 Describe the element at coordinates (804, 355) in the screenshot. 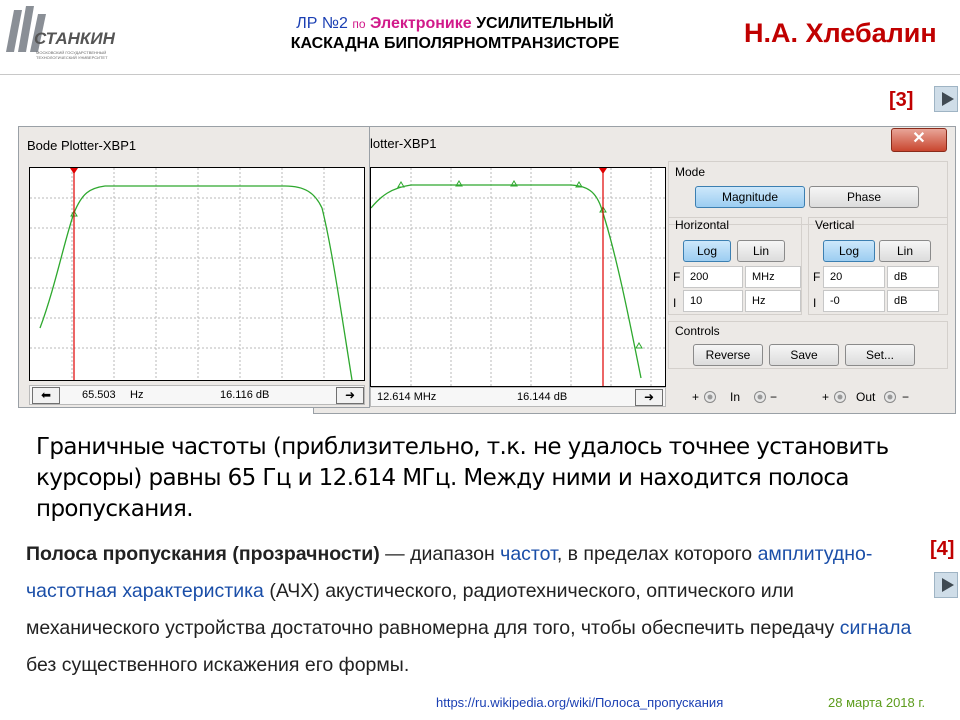

I see `save-button: Save` at that location.